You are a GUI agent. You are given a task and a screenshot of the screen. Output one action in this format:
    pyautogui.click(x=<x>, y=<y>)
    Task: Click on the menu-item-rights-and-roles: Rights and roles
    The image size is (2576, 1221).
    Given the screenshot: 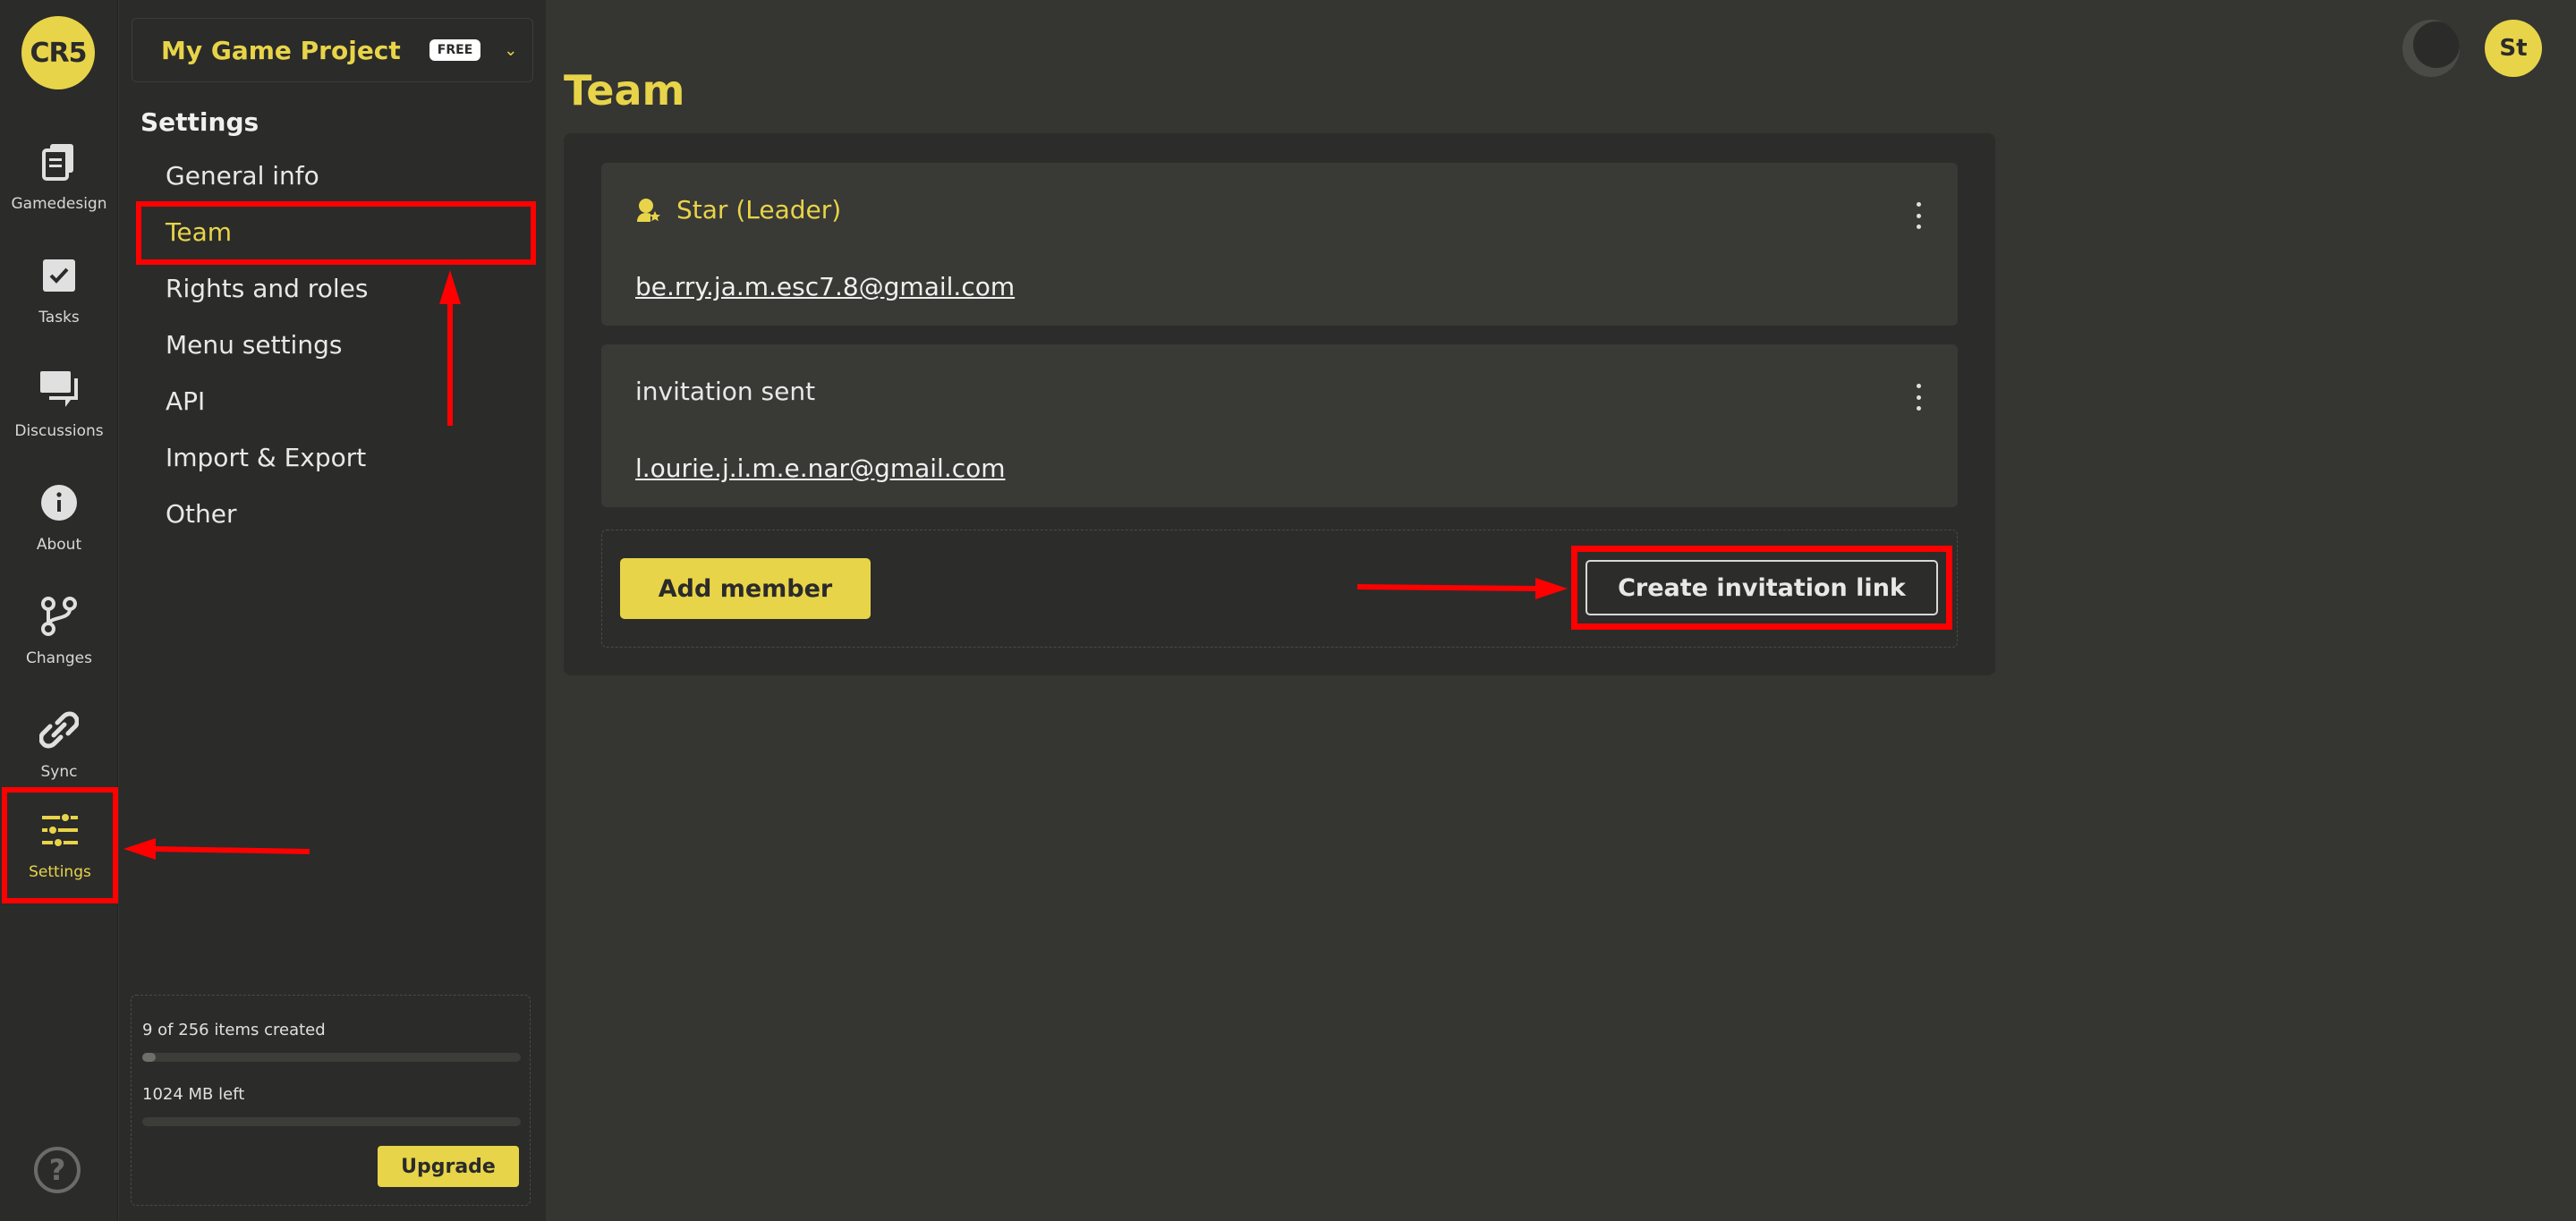 What is the action you would take?
    pyautogui.click(x=267, y=288)
    